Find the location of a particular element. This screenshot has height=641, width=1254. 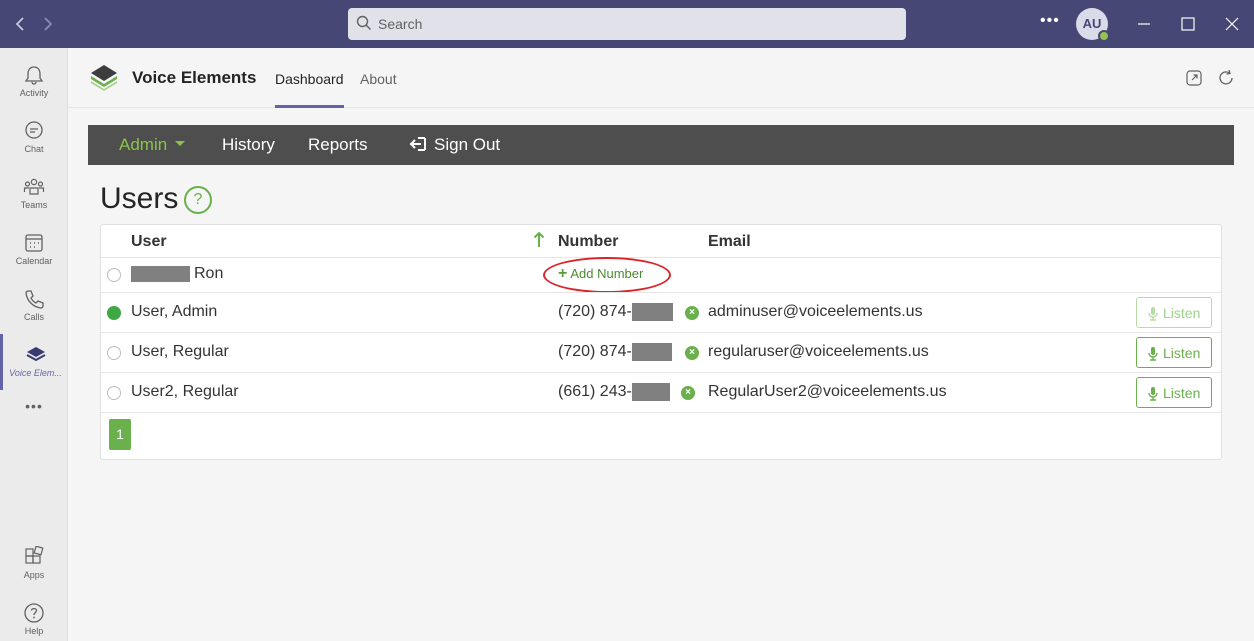

app-header: Voice Elements Dashboard About is located at coordinates (661, 78).